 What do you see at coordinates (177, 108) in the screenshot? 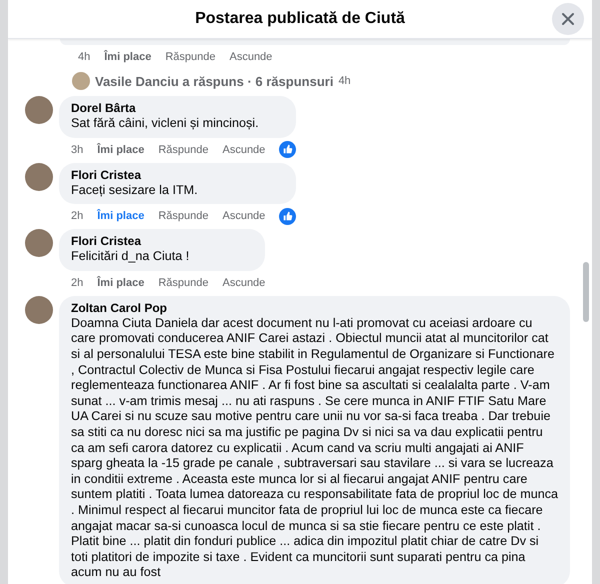
I see `comment-author: Dorel Bârta` at bounding box center [177, 108].